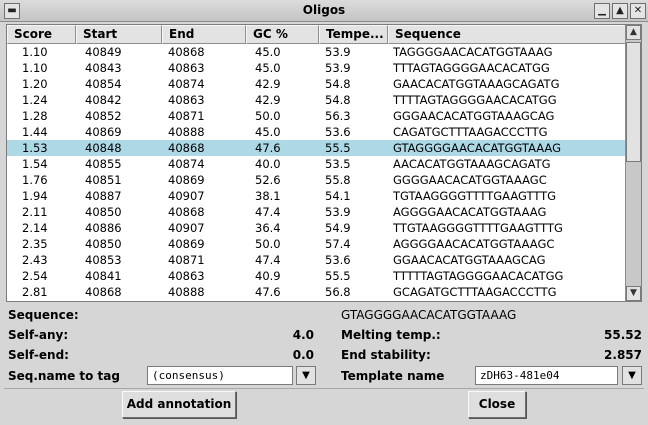  I want to click on column-header-score: Score, so click(41, 34).